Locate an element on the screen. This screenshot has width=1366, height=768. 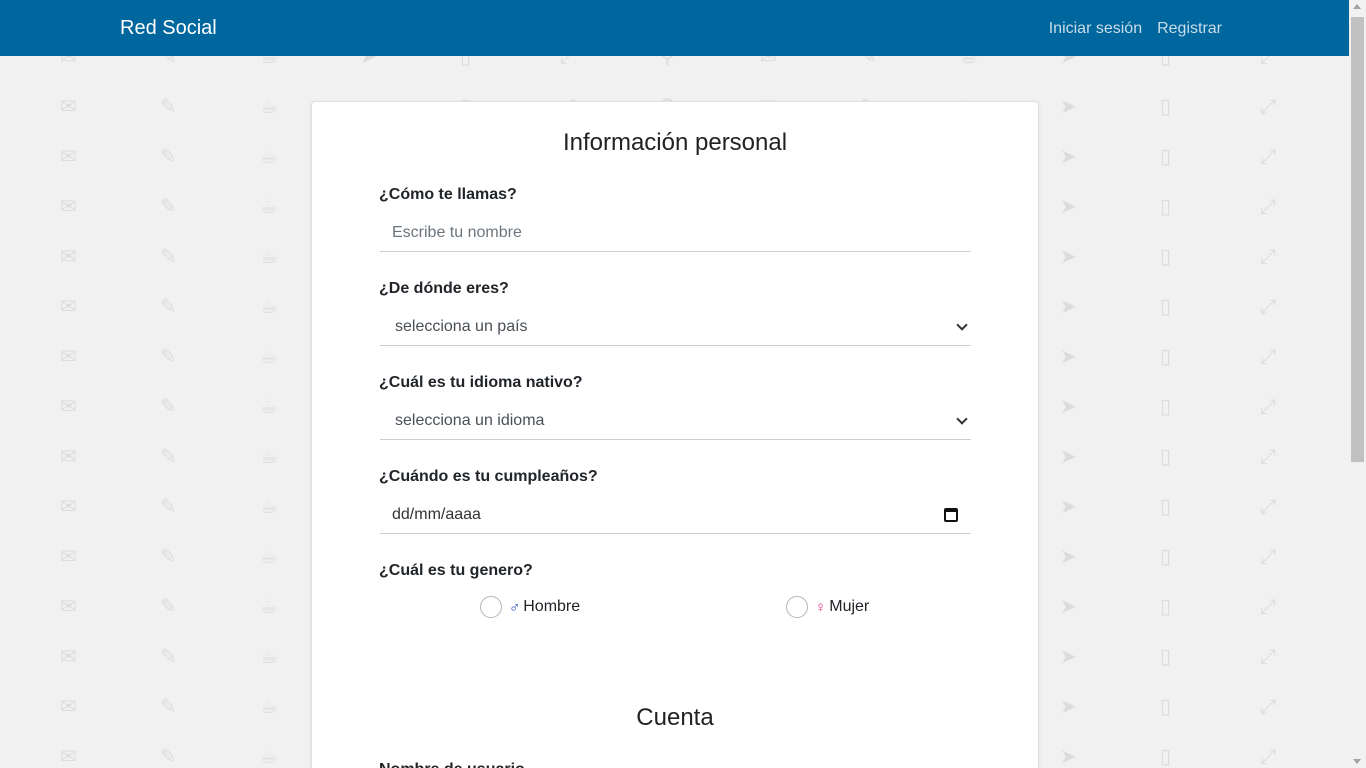
scroll-up-arrow-icon is located at coordinates (1357, 6).